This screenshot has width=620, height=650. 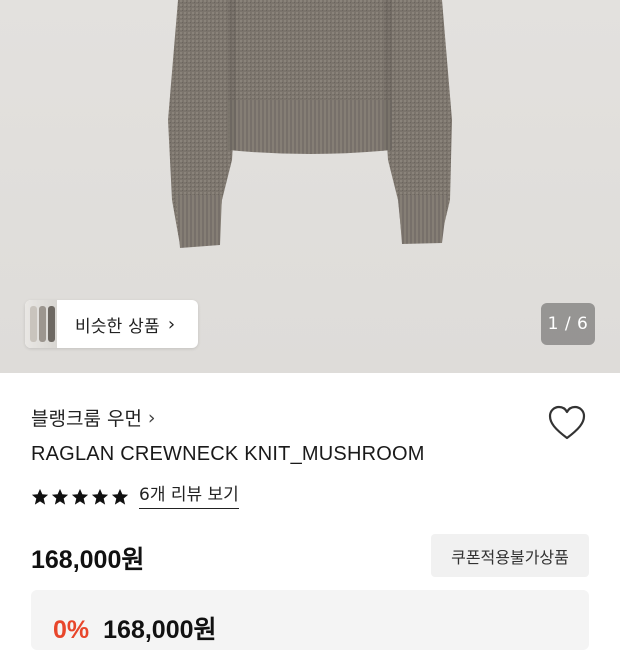 What do you see at coordinates (135, 496) in the screenshot?
I see `rating-row: 6개 리뷰 보기` at bounding box center [135, 496].